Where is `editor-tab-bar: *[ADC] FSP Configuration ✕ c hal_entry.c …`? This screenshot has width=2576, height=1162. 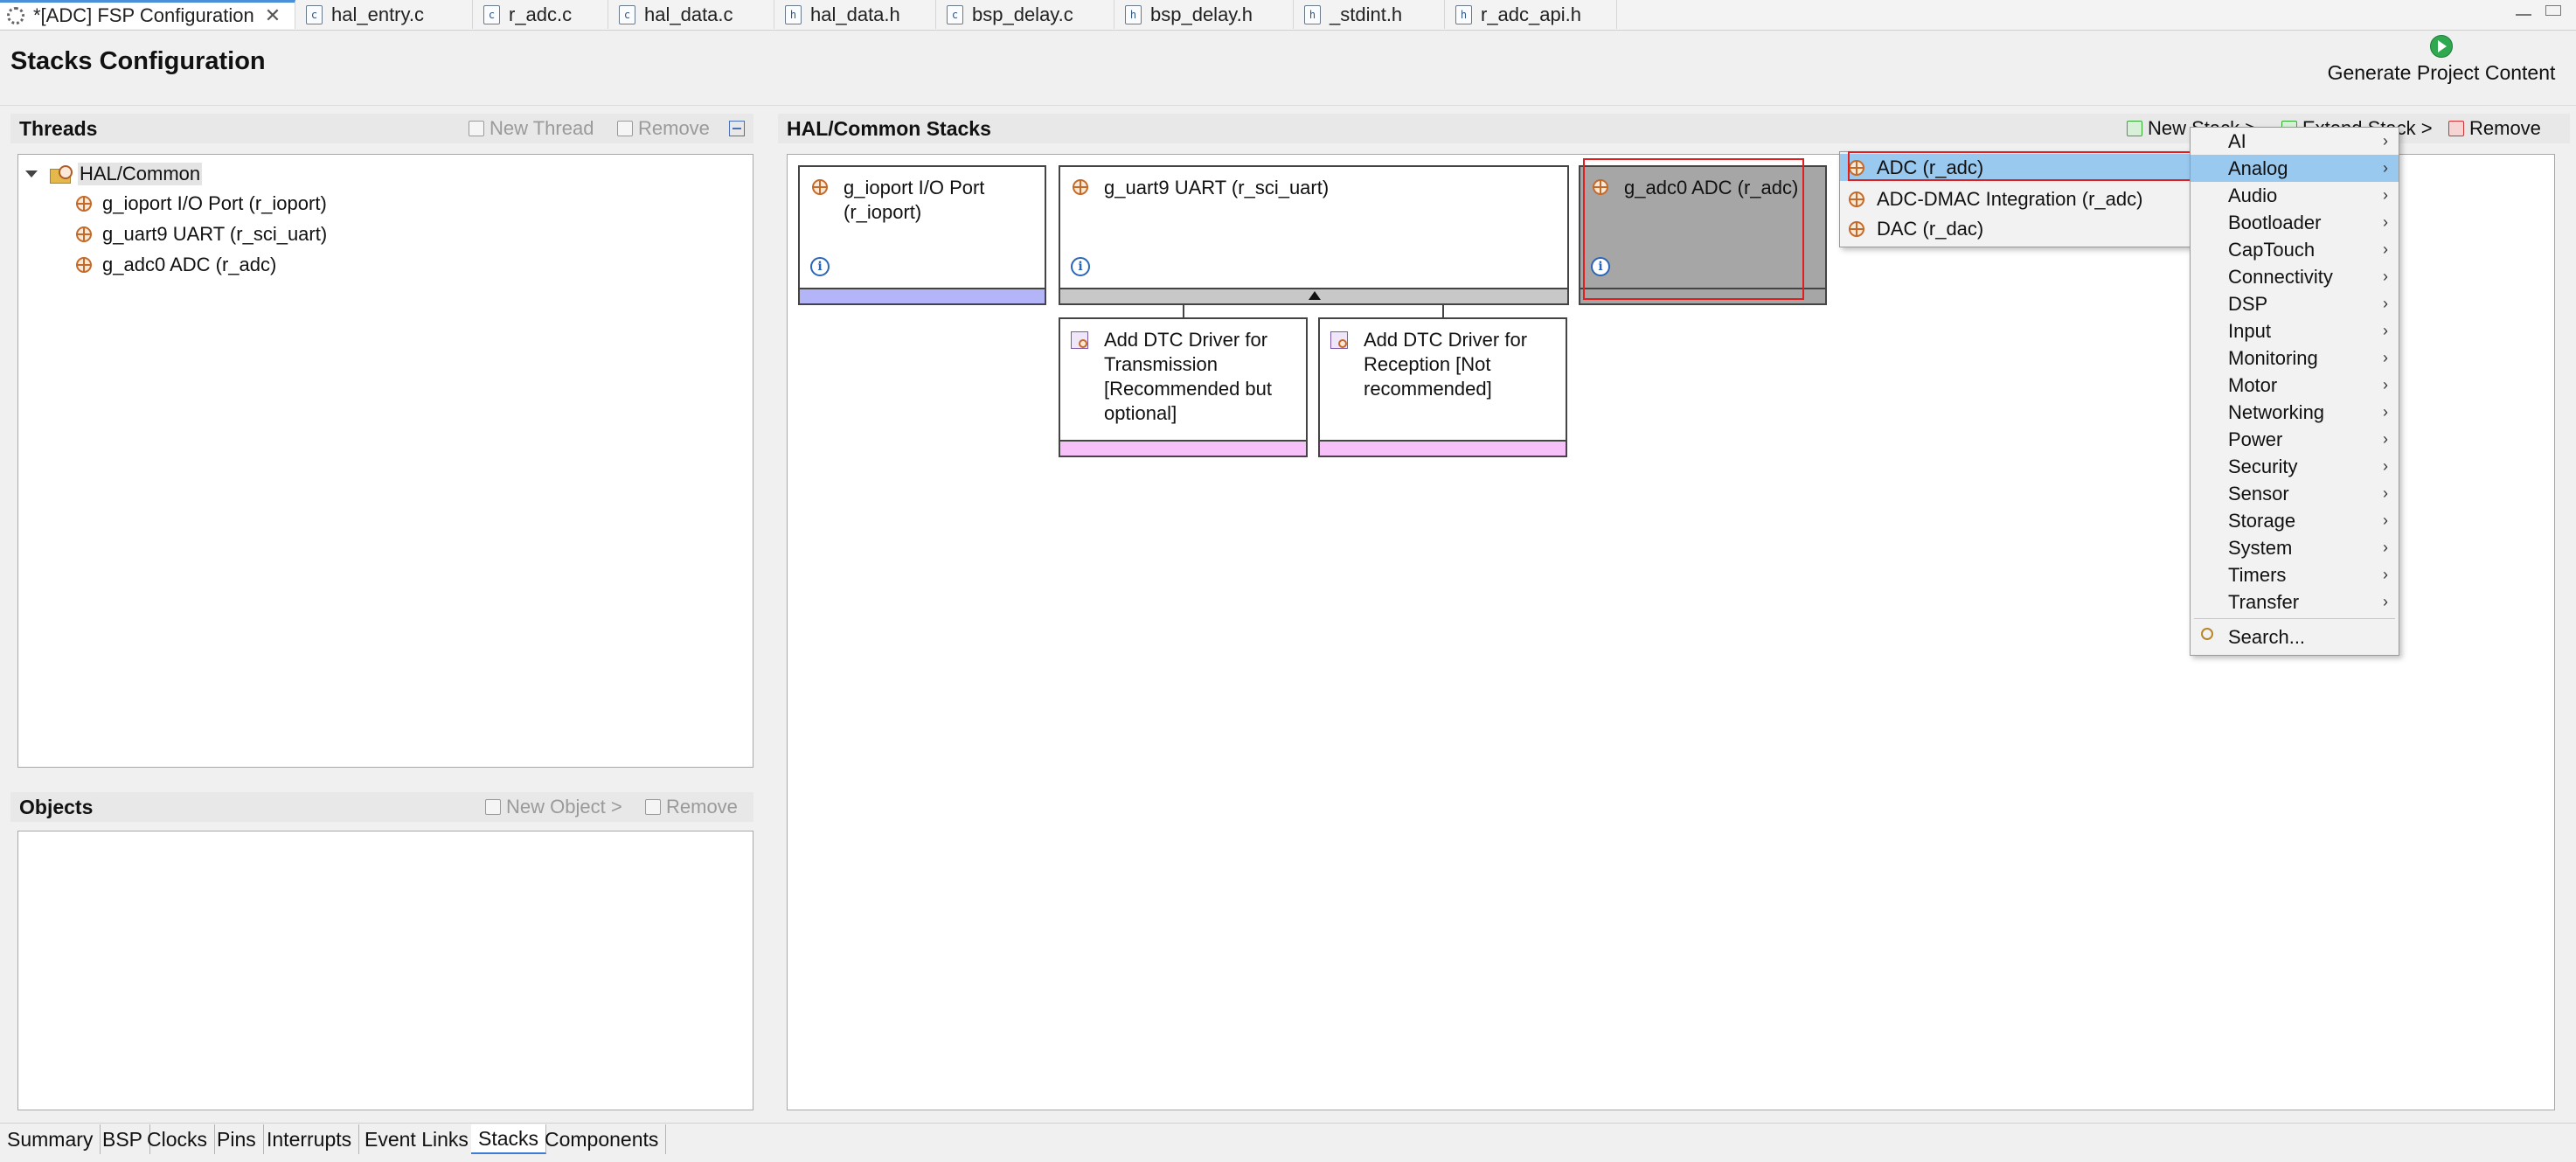
editor-tab-bar: *[ADC] FSP Configuration ✕ c hal_entry.c … is located at coordinates (1288, 15).